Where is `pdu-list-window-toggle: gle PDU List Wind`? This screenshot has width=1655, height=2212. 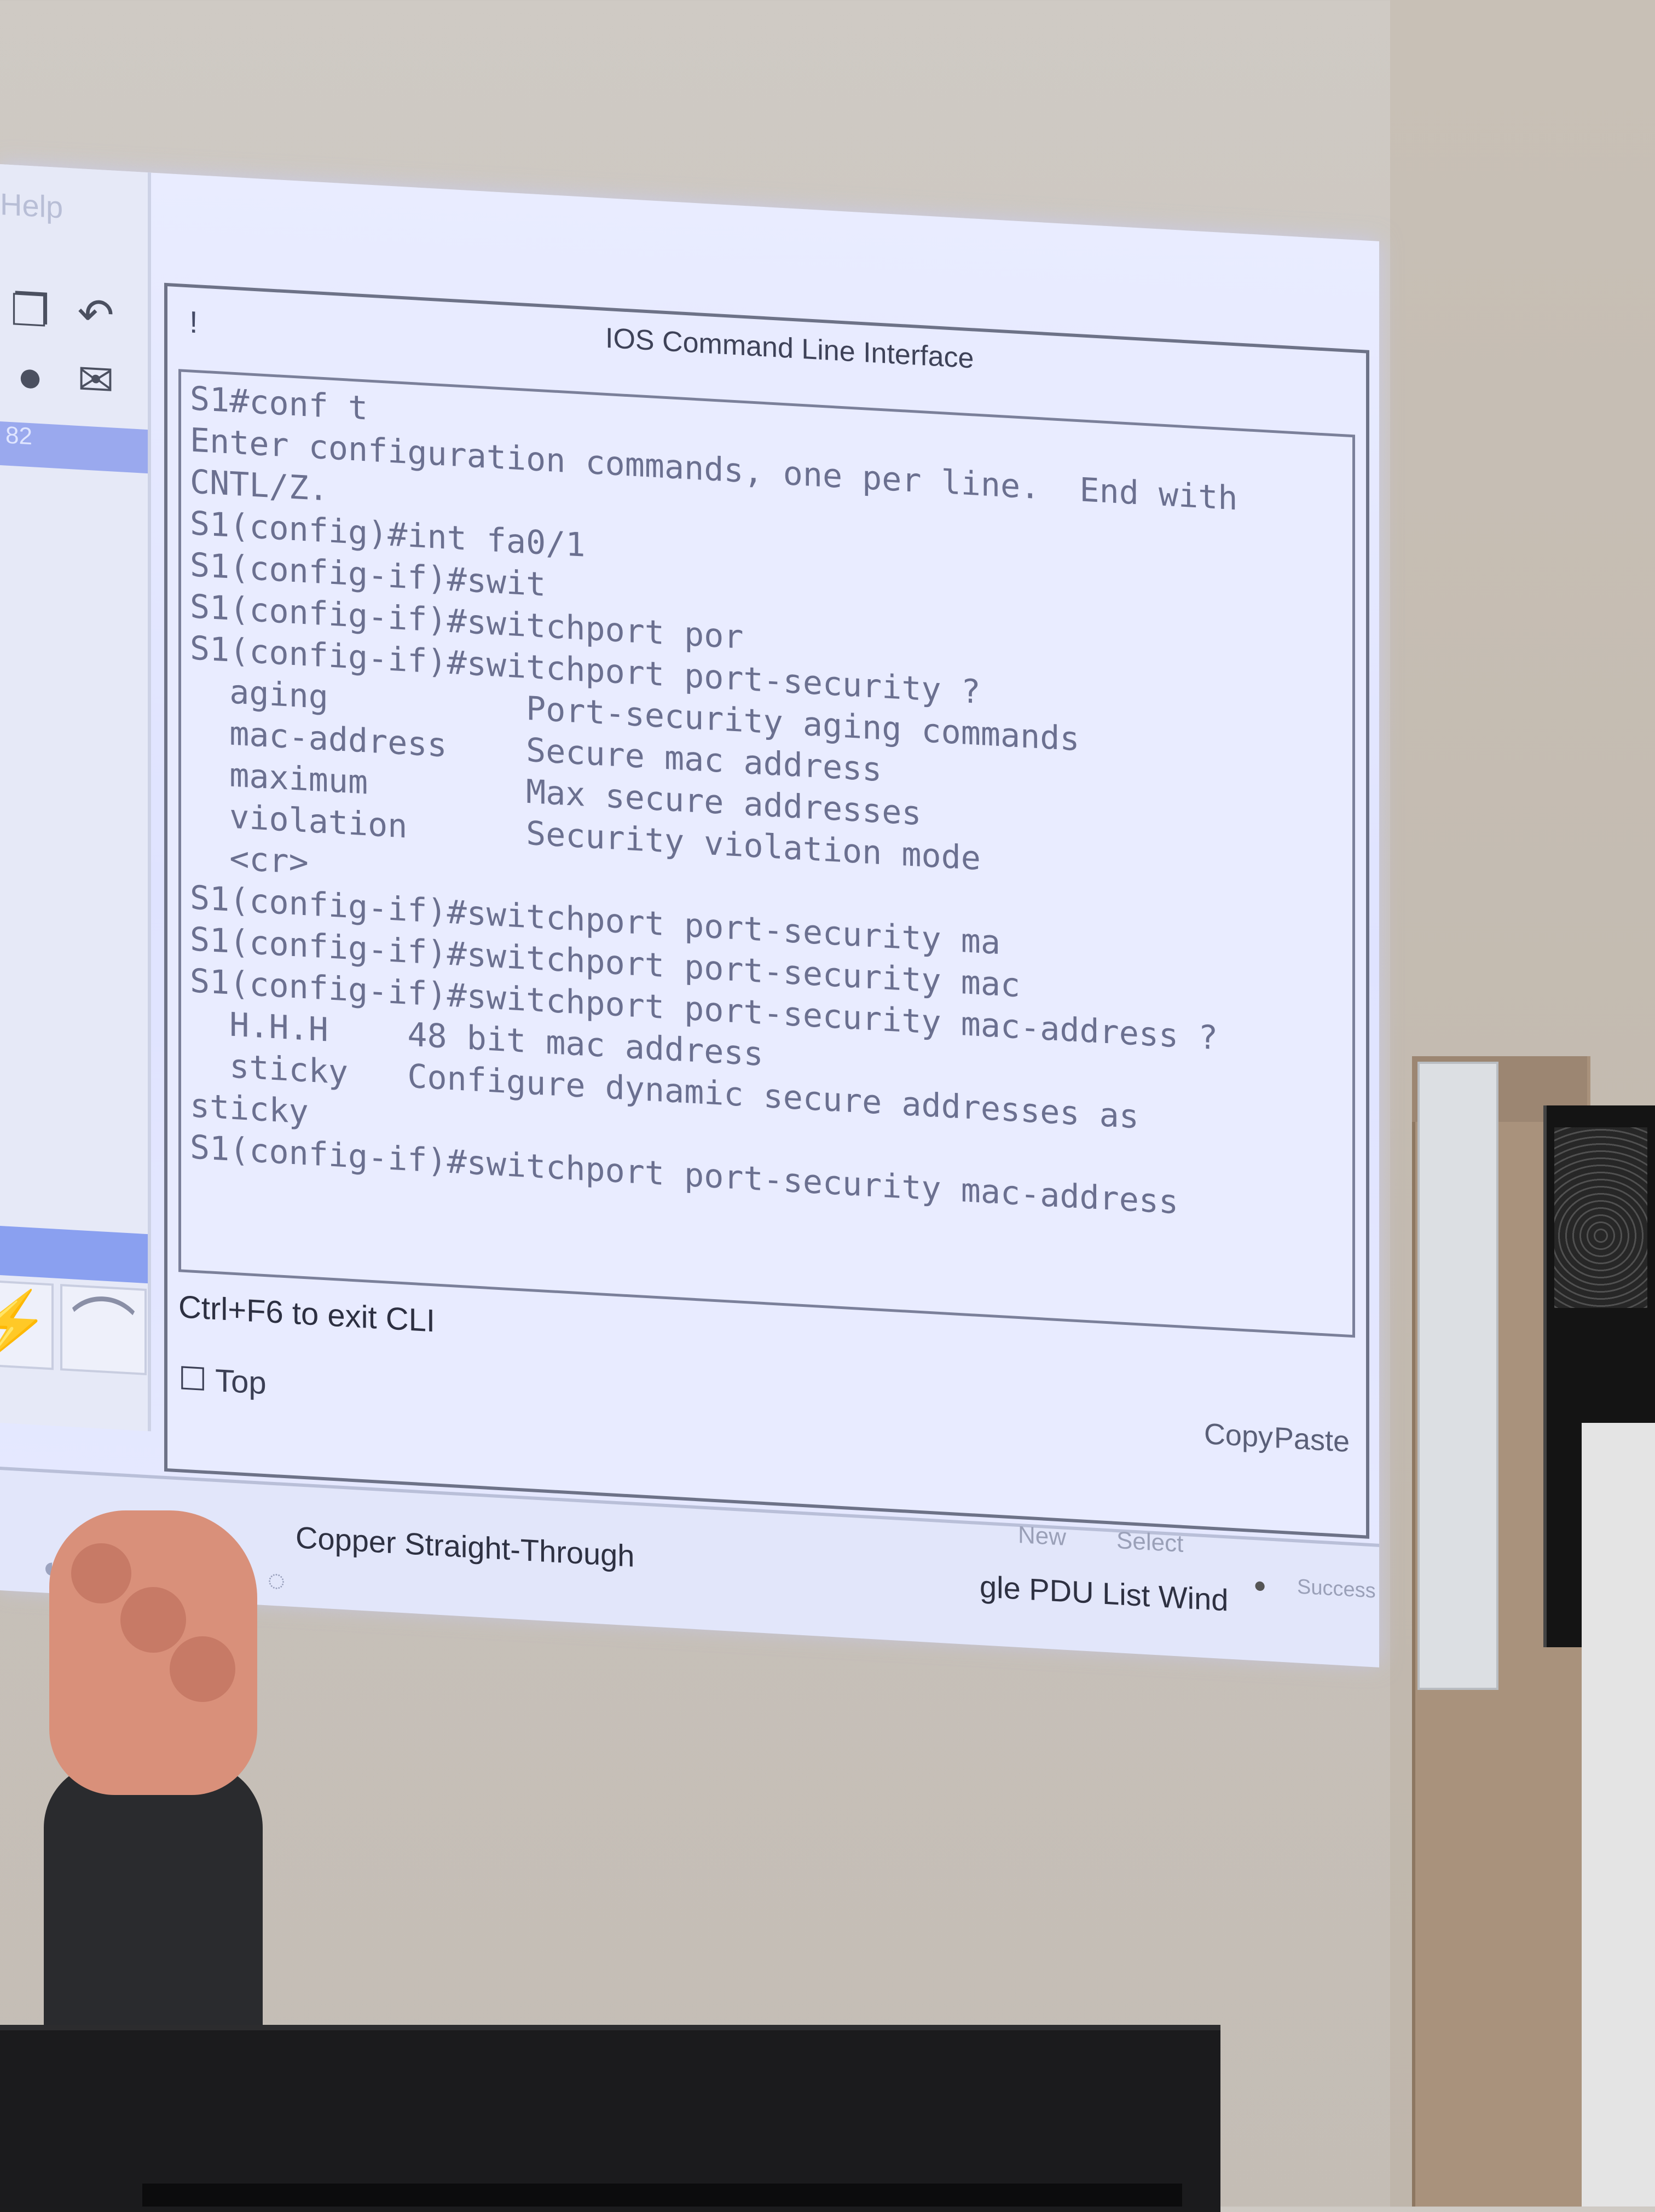
pdu-list-window-toggle: gle PDU List Wind is located at coordinates (1104, 1593).